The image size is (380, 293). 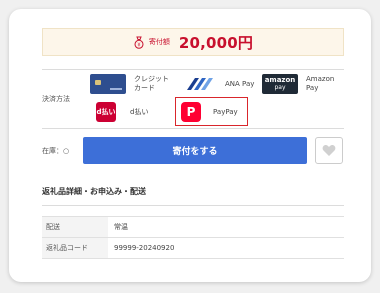 What do you see at coordinates (56, 99) in the screenshot?
I see `payment-method-label: 決済方法` at bounding box center [56, 99].